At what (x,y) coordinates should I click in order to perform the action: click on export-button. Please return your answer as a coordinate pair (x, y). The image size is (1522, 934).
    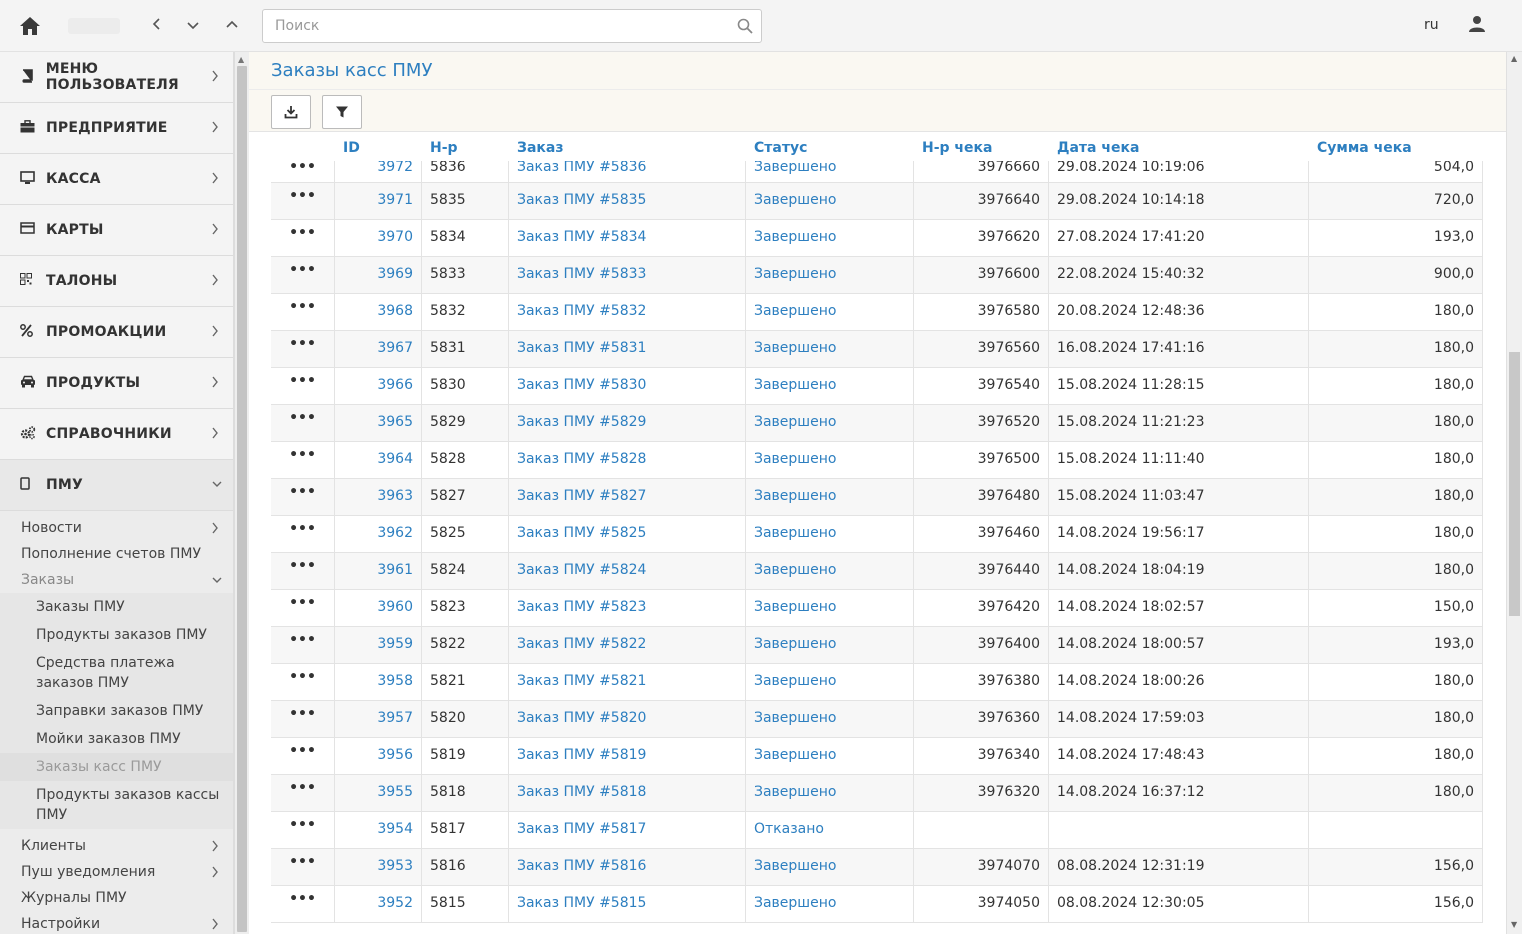
    Looking at the image, I should click on (291, 112).